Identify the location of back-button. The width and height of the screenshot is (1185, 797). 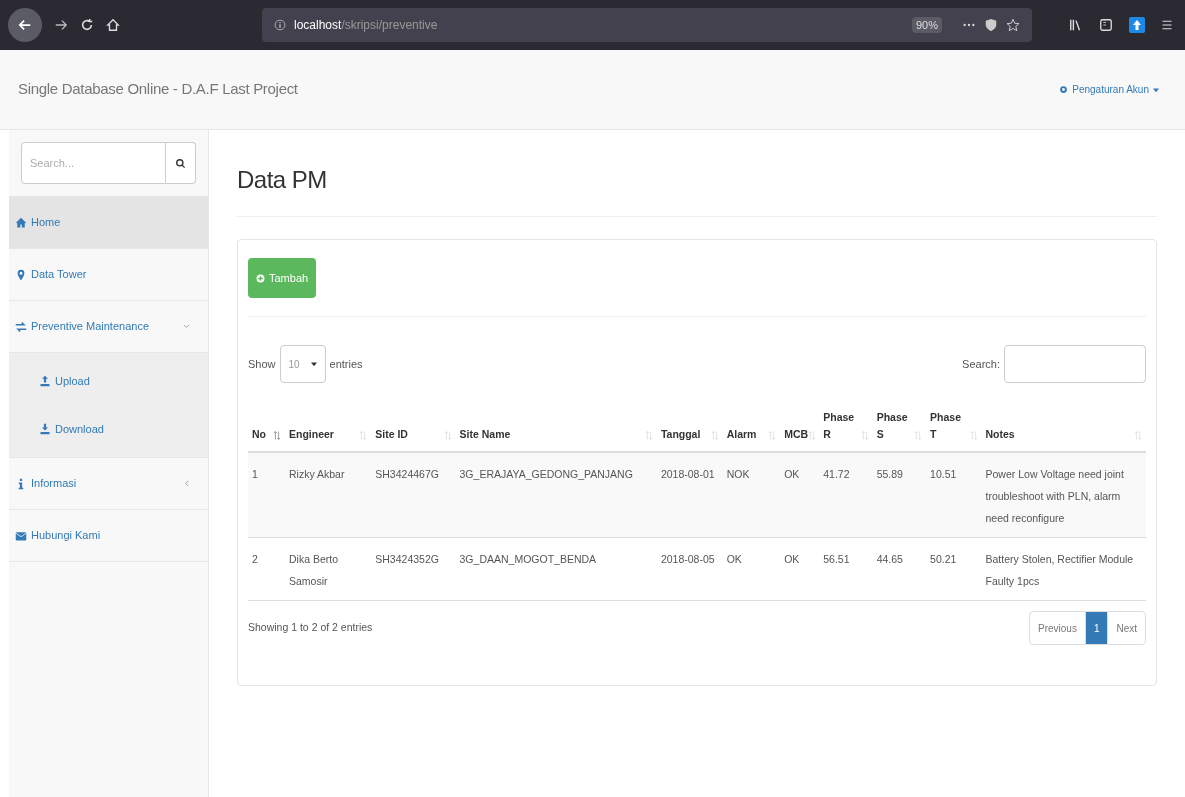
(25, 25).